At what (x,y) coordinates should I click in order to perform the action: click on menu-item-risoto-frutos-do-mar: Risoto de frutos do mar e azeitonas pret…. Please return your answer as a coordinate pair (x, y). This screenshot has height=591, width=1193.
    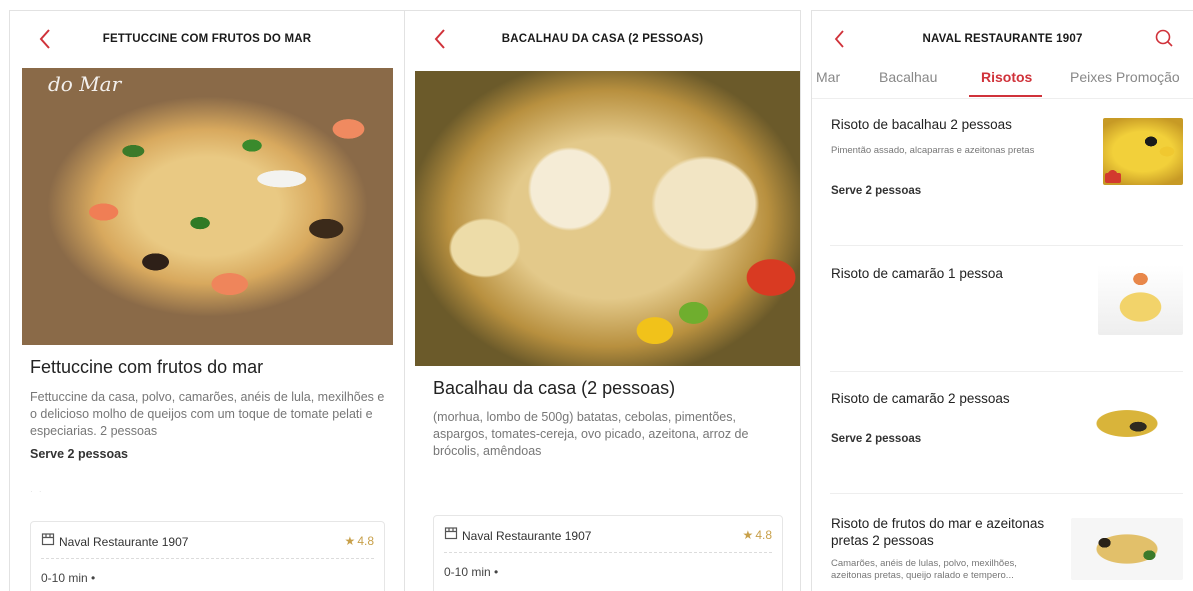
    Looking at the image, I should click on (1006, 542).